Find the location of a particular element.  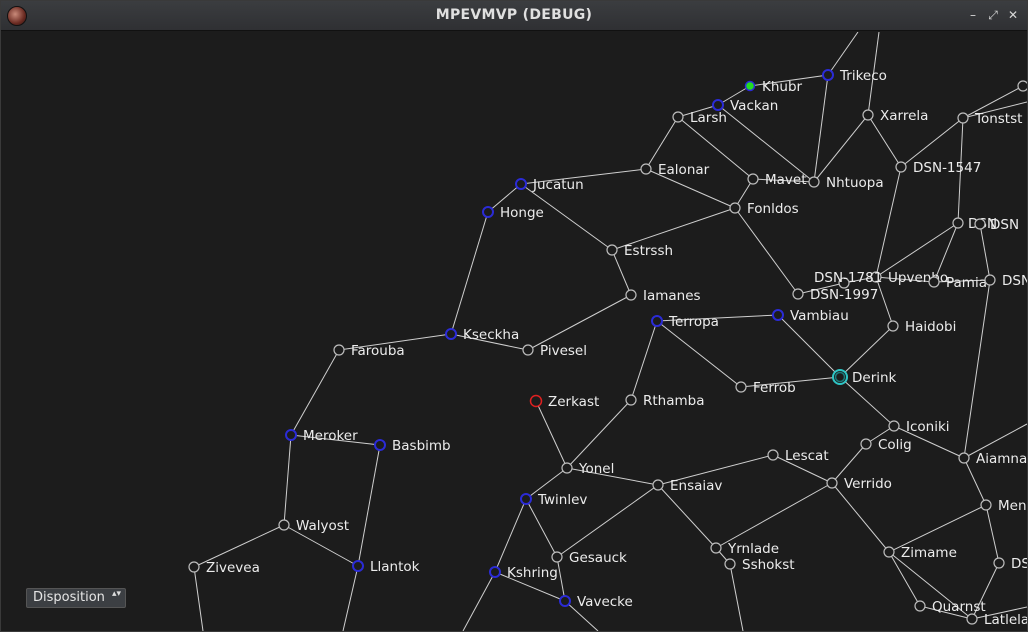

system-node-sshokst: Sshokst is located at coordinates (759, 565).